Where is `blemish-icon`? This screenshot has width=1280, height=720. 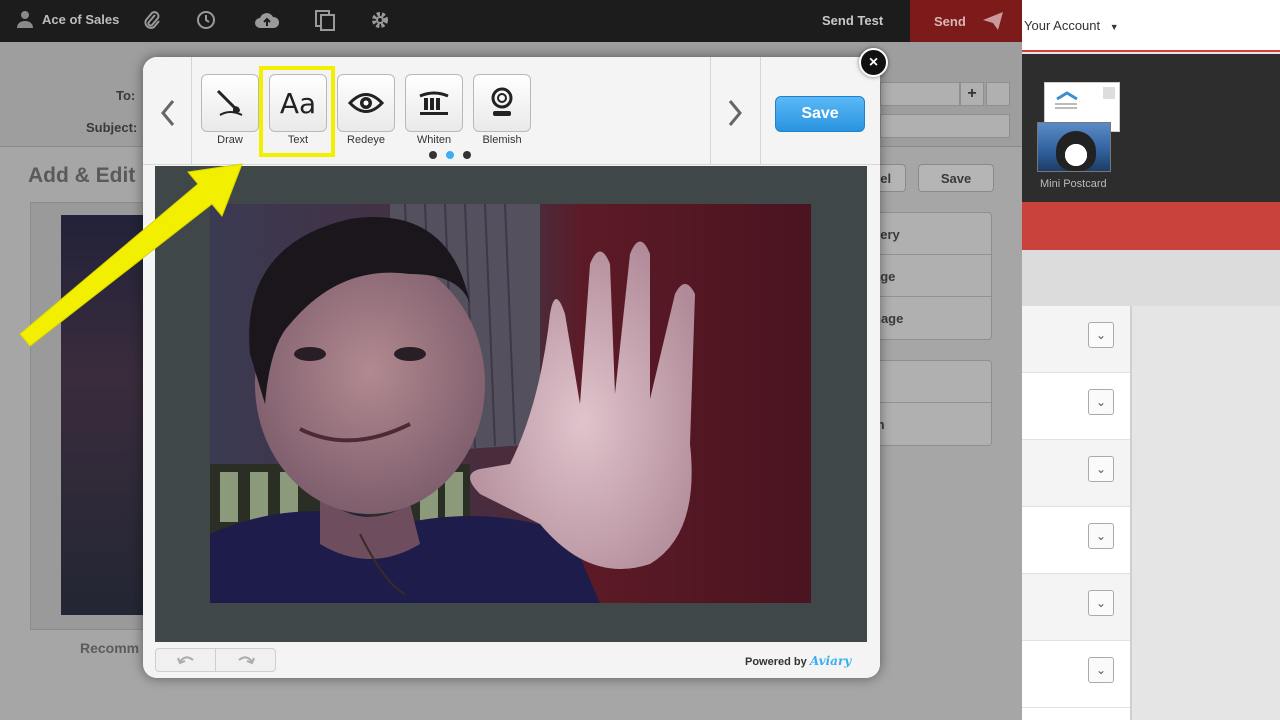
blemish-icon is located at coordinates (502, 101).